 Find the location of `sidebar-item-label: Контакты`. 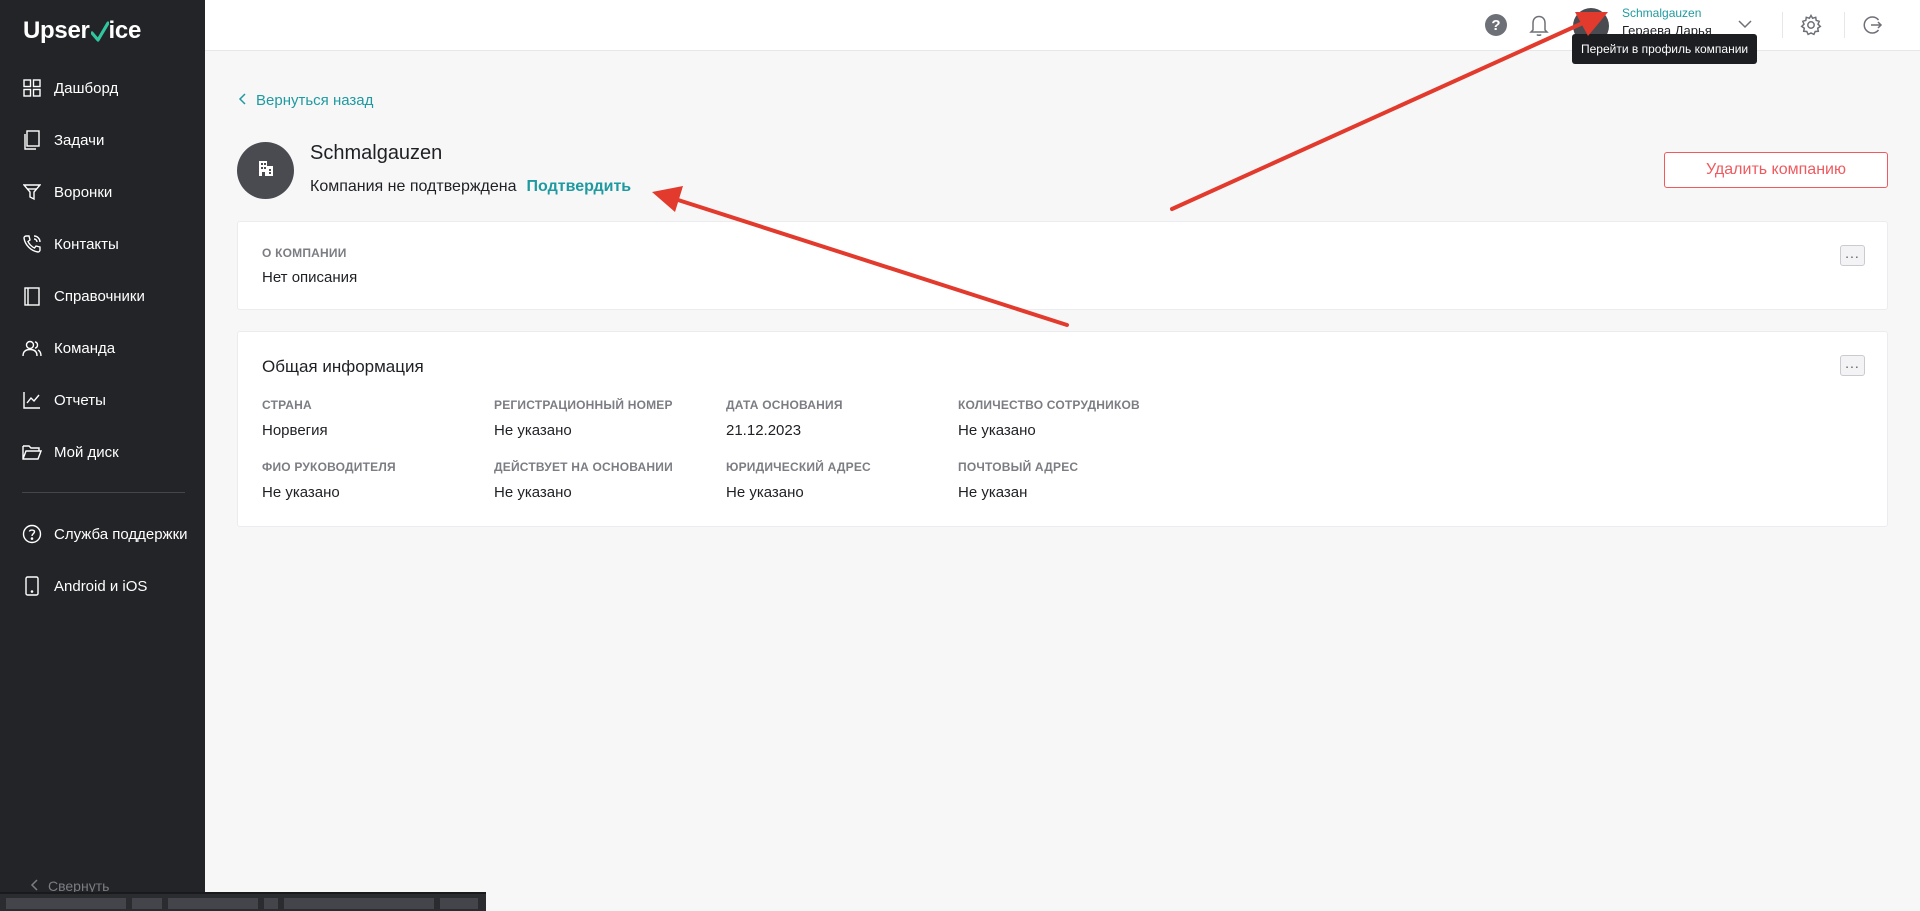

sidebar-item-label: Контакты is located at coordinates (86, 244).